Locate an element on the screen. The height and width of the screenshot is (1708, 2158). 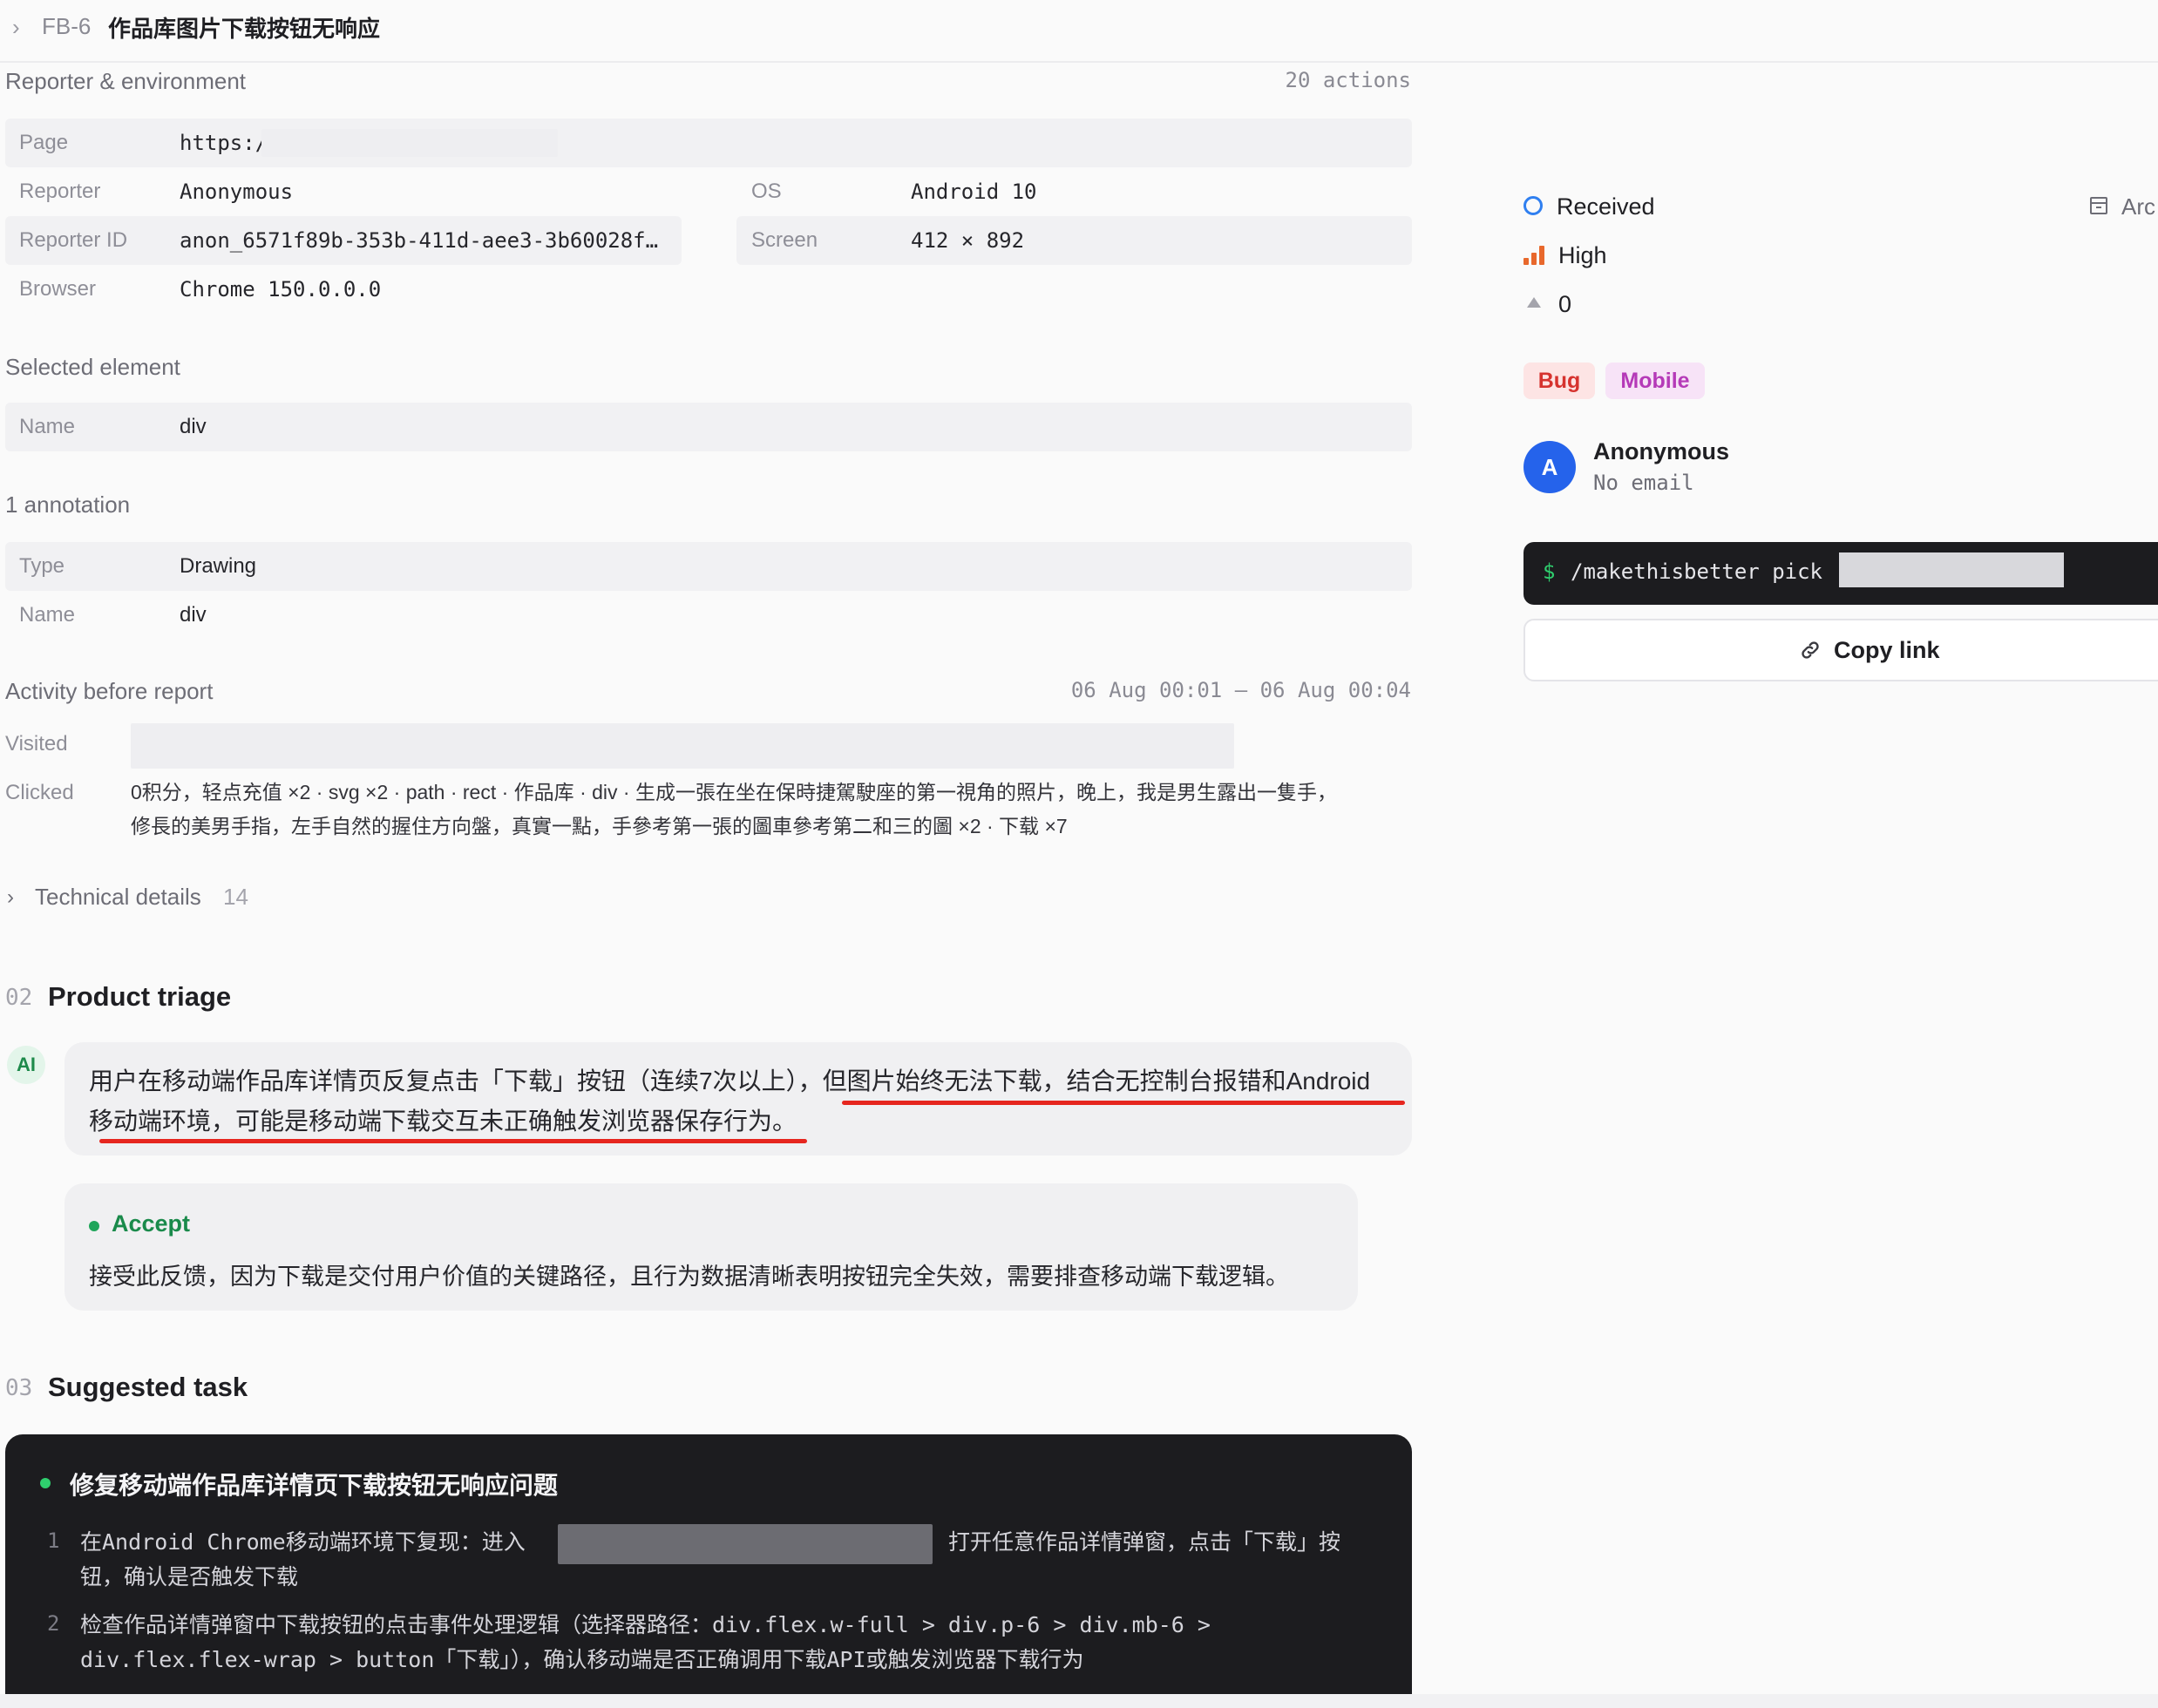
os-value: Android 10 is located at coordinates (974, 192).